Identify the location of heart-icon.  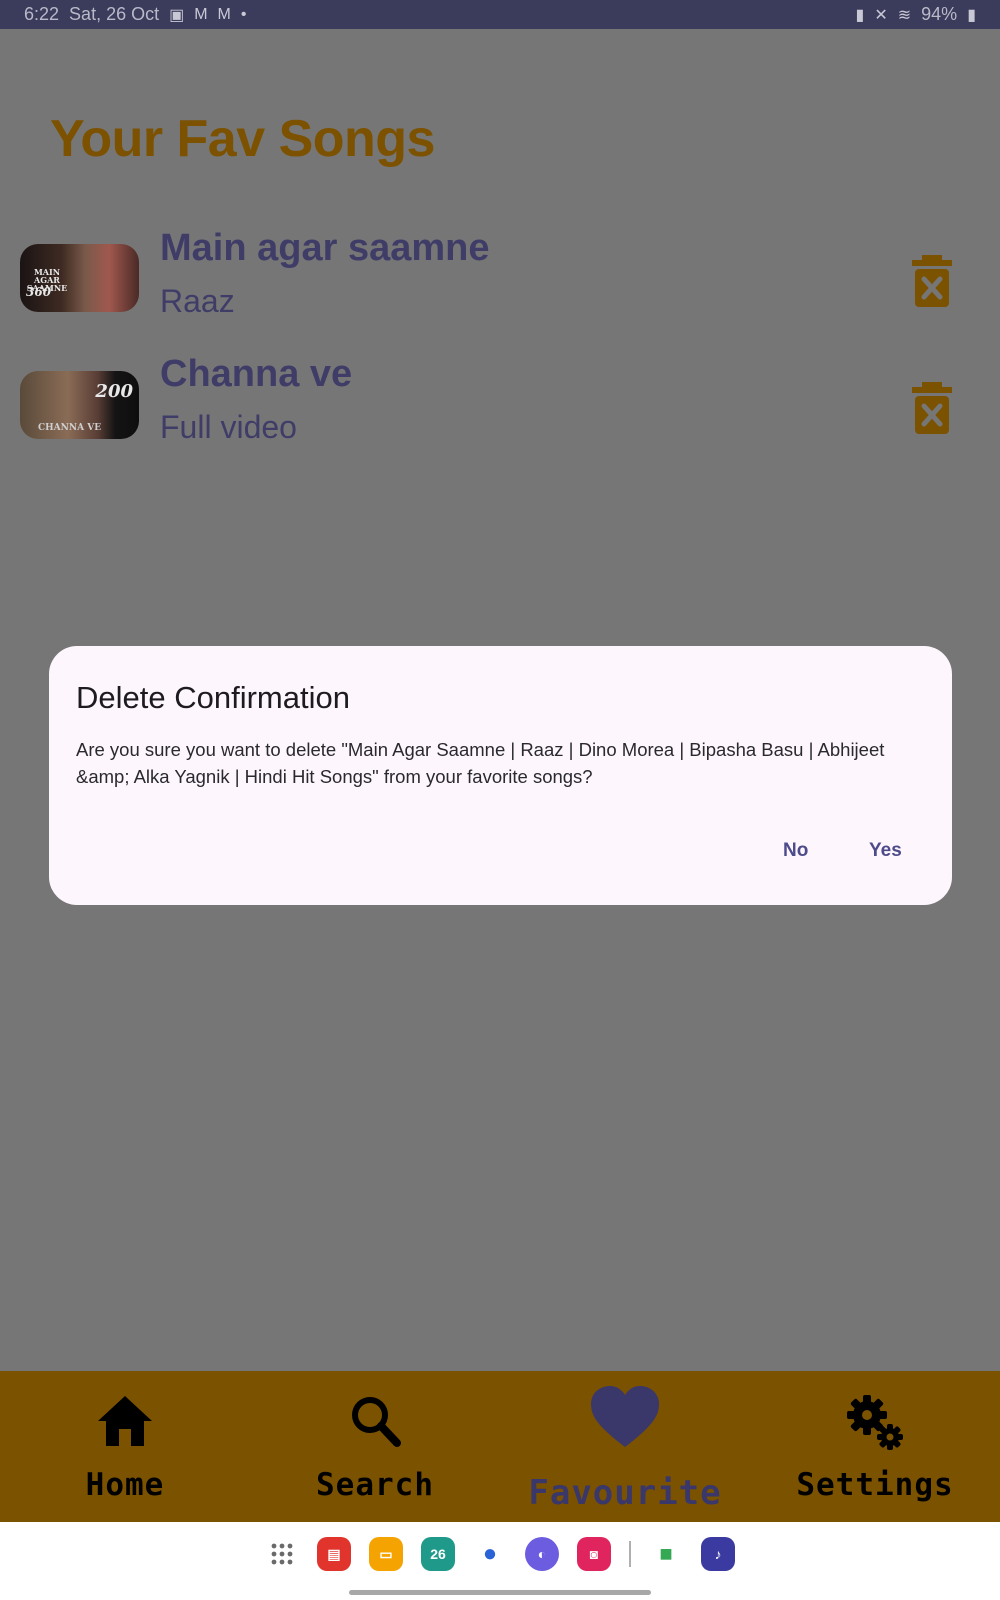
(625, 1416).